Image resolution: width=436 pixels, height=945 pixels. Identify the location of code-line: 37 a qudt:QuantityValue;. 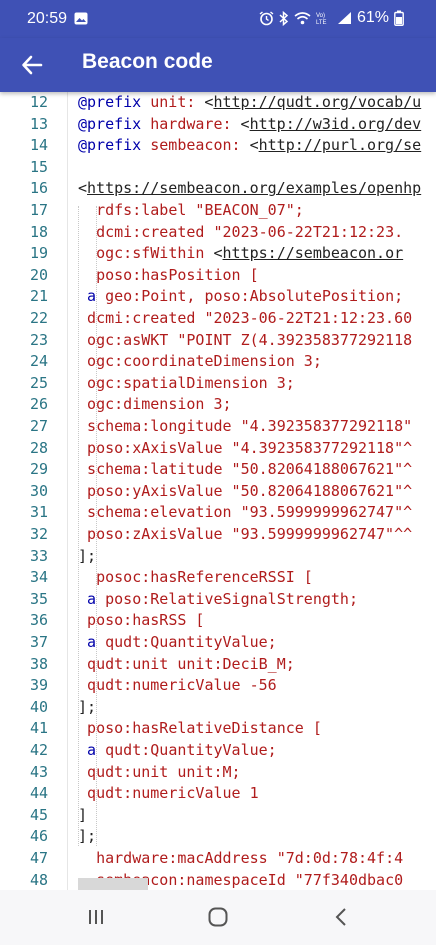
(218, 643).